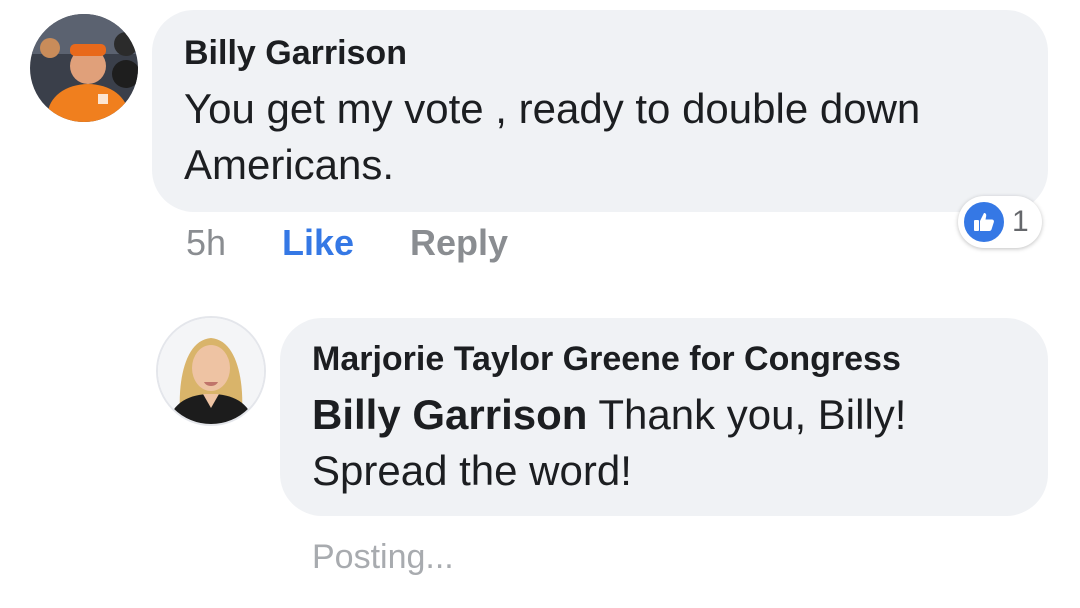 The height and width of the screenshot is (608, 1080). What do you see at coordinates (459, 243) in the screenshot?
I see `reply-button: Reply` at bounding box center [459, 243].